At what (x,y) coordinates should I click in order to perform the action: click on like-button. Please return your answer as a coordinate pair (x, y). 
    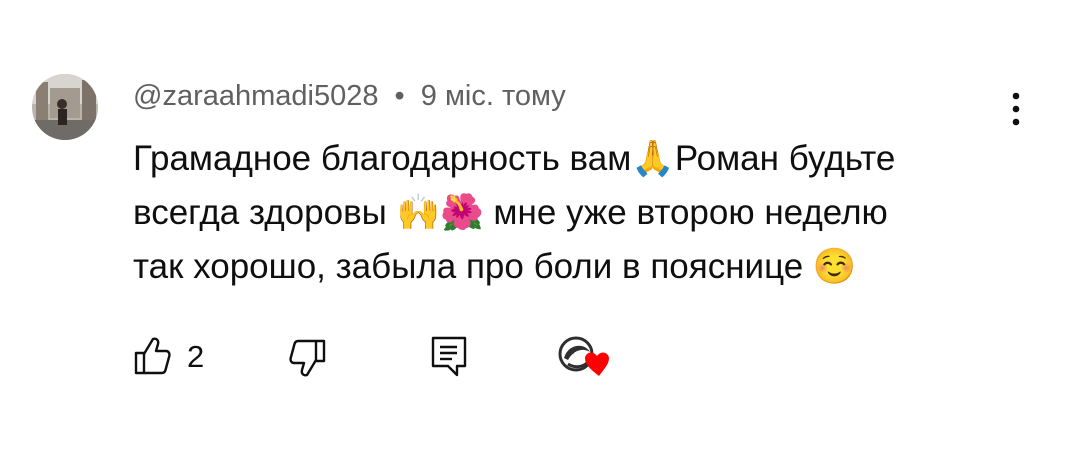
    Looking at the image, I should click on (152, 356).